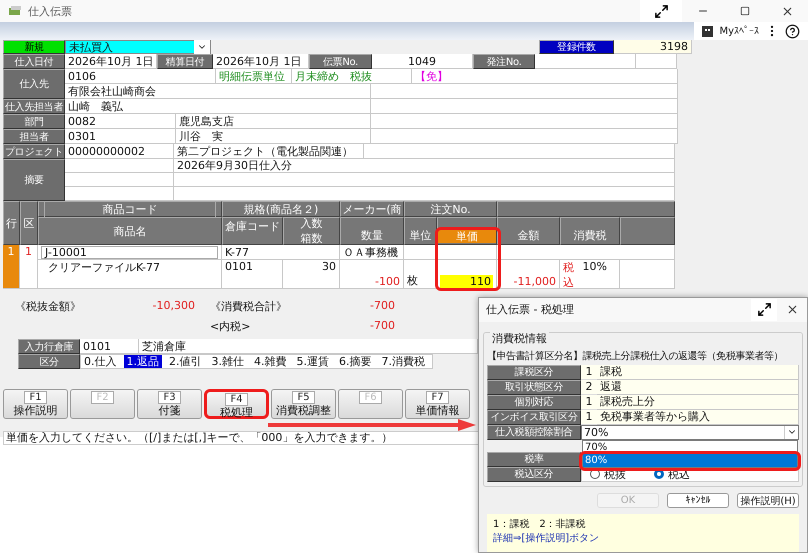  Describe the element at coordinates (49, 346) in the screenshot. I see `warehouse-button: 入力行倉庫` at that location.